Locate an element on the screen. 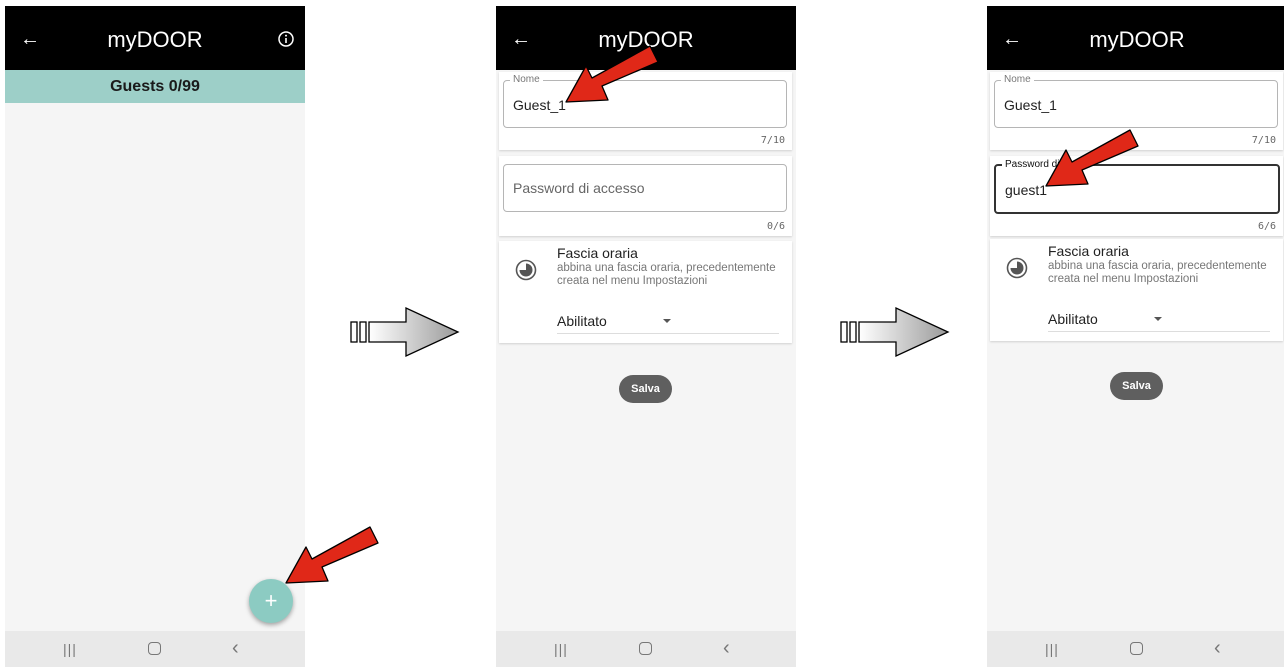 This screenshot has width=1284, height=667. name-field: Nome Guest_1 is located at coordinates (1136, 101).